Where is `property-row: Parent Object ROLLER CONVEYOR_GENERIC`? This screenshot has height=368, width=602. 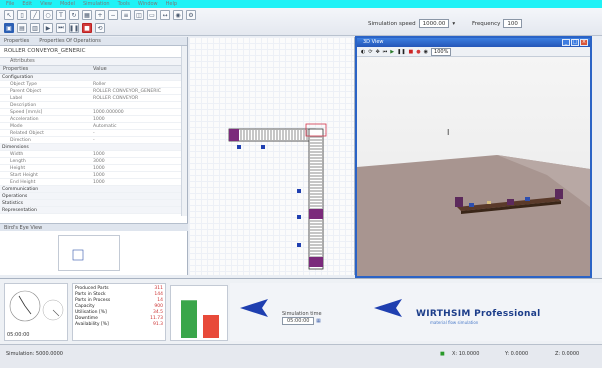
property-row: Parent Object ROLLER CONVEYOR_GENERIC is located at coordinates (93, 91).